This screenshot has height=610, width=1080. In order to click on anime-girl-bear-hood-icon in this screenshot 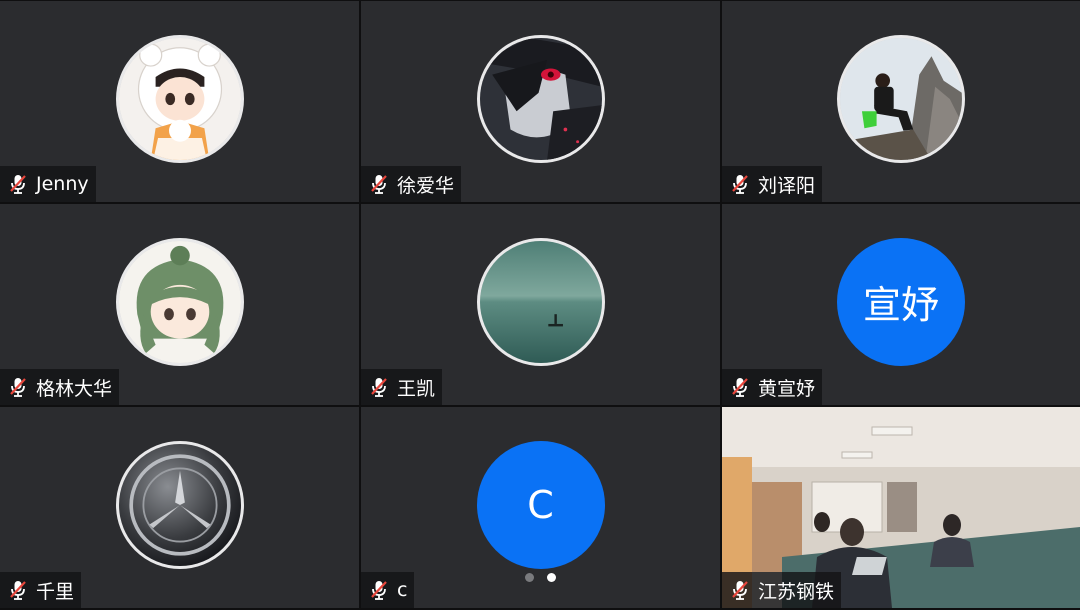, I will do `click(179, 98)`.